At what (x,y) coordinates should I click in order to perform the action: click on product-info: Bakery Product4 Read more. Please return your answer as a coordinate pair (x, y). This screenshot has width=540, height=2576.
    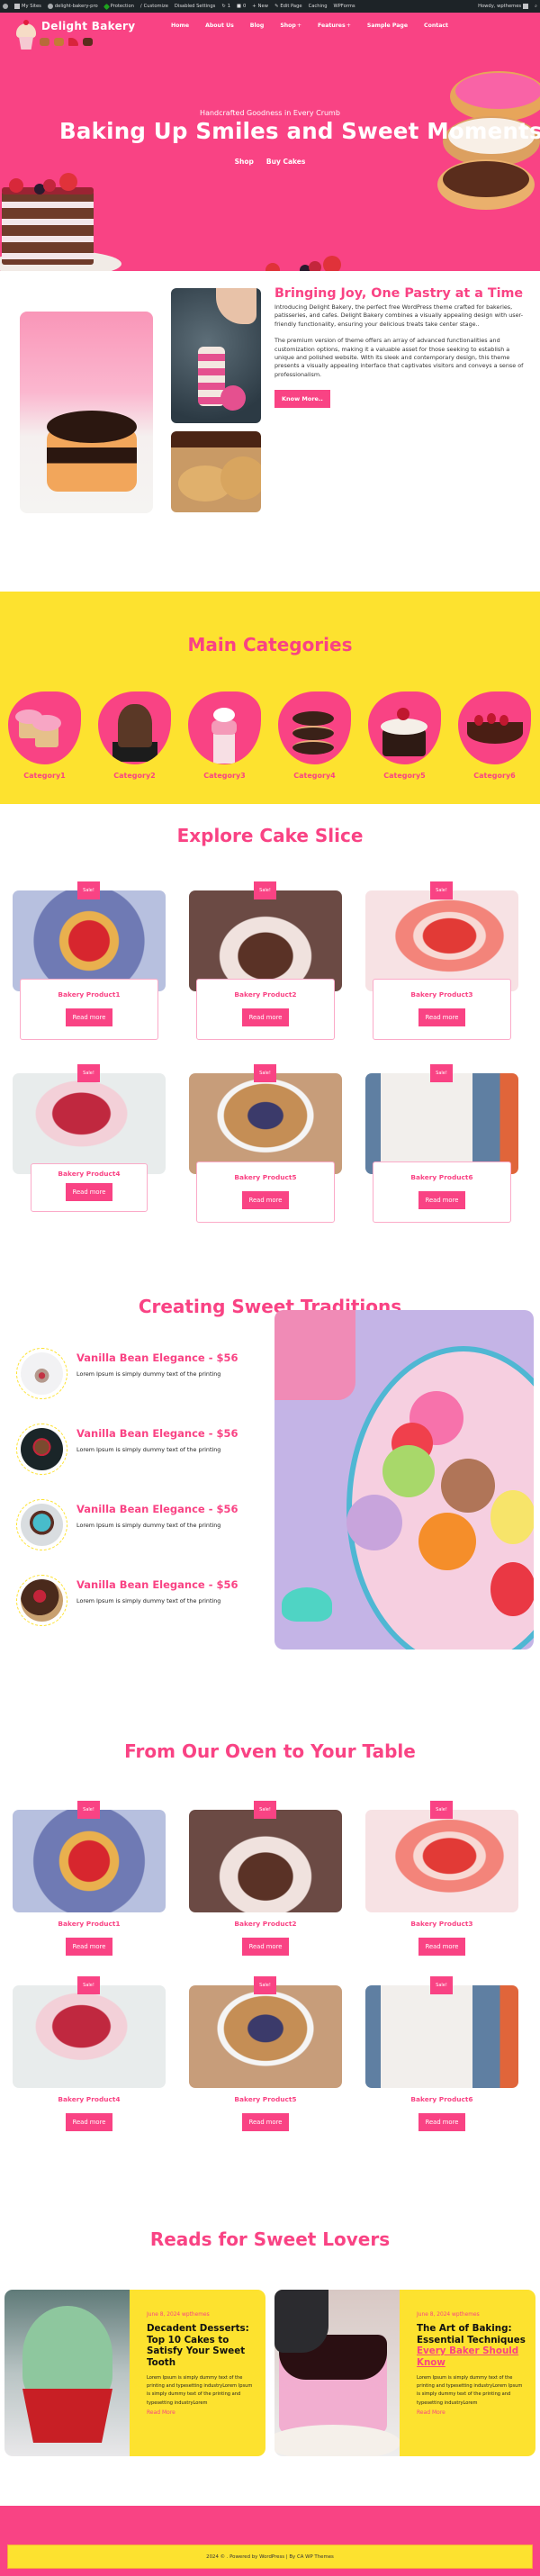
    Looking at the image, I should click on (89, 1187).